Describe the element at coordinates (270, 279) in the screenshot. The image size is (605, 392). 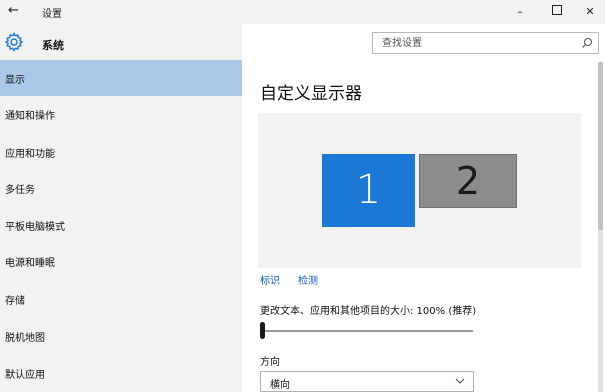
I see `identify-link: 标识` at that location.